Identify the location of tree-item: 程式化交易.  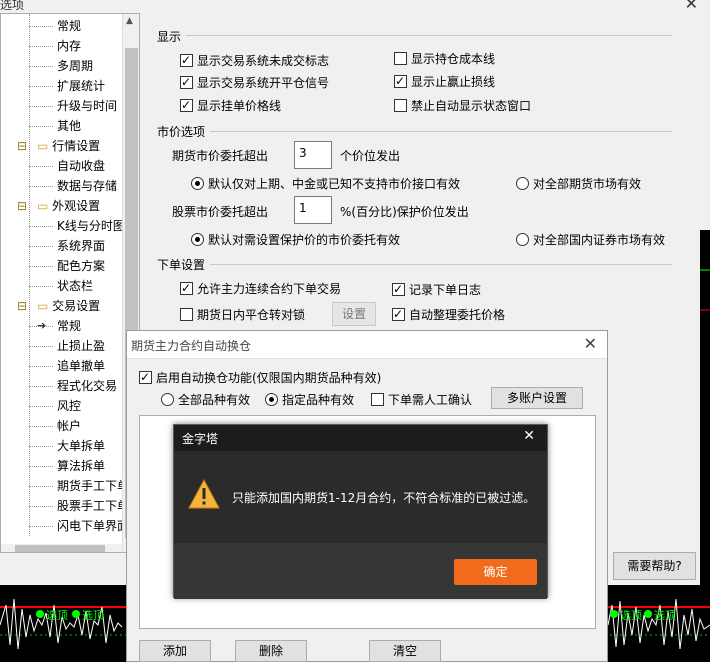
(87, 386).